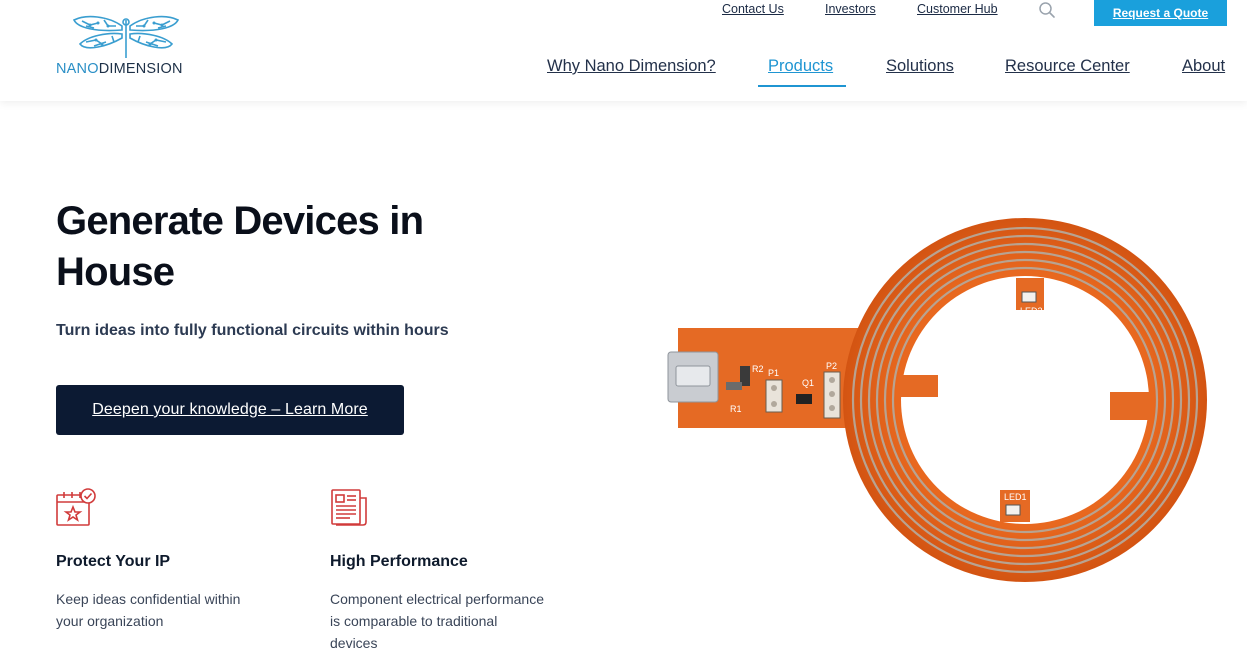 Image resolution: width=1247 pixels, height=657 pixels. Describe the element at coordinates (140, 69) in the screenshot. I see `logo-text-dimension: DIMENSION` at that location.